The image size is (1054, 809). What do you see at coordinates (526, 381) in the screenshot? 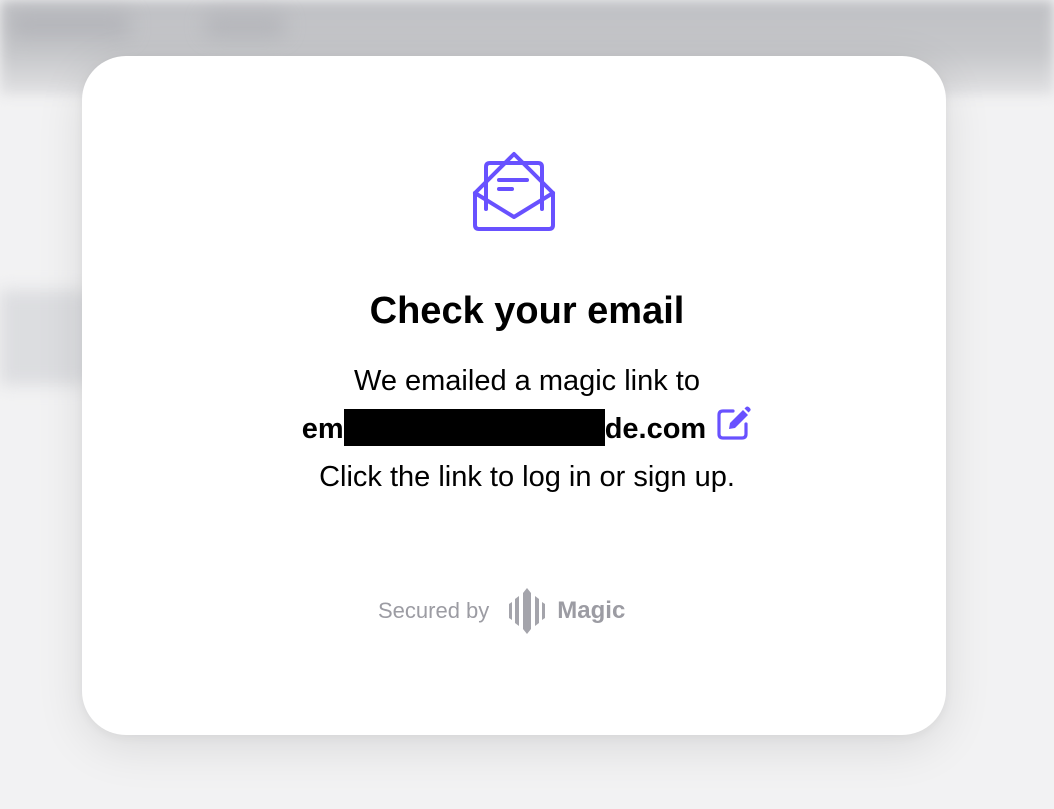
I see `intro-text: We emailed a magic link to` at bounding box center [526, 381].